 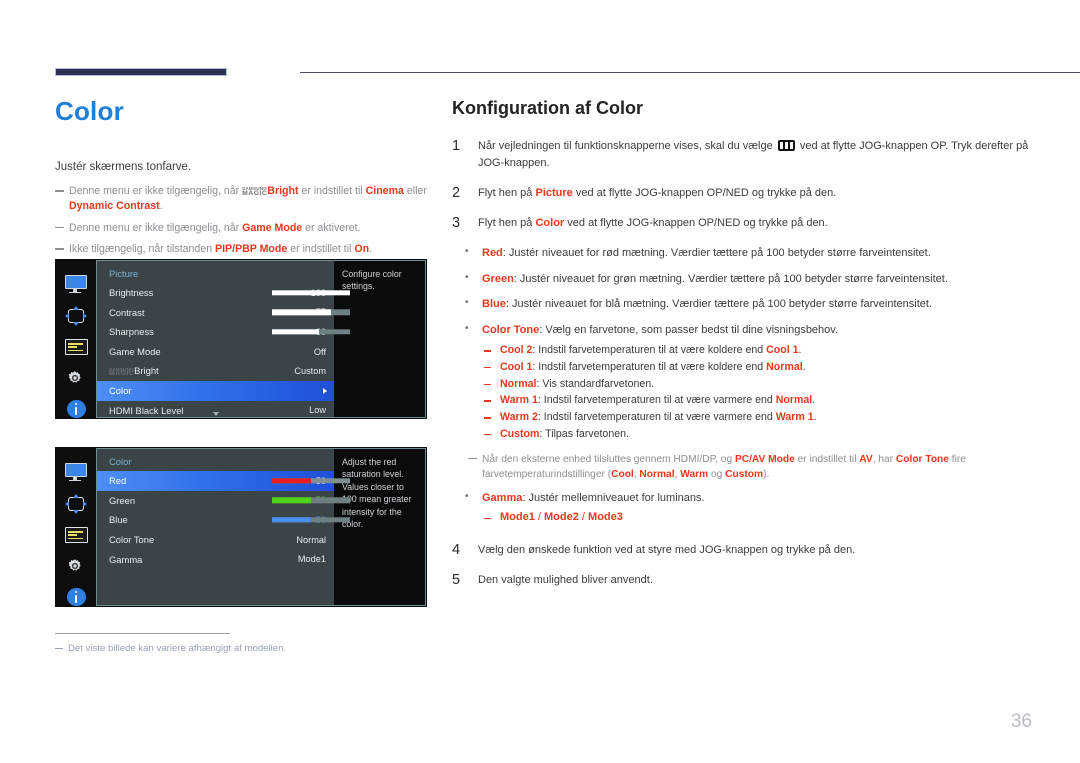 What do you see at coordinates (223, 481) in the screenshot?
I see `osd-row-red-selected: Red 50` at bounding box center [223, 481].